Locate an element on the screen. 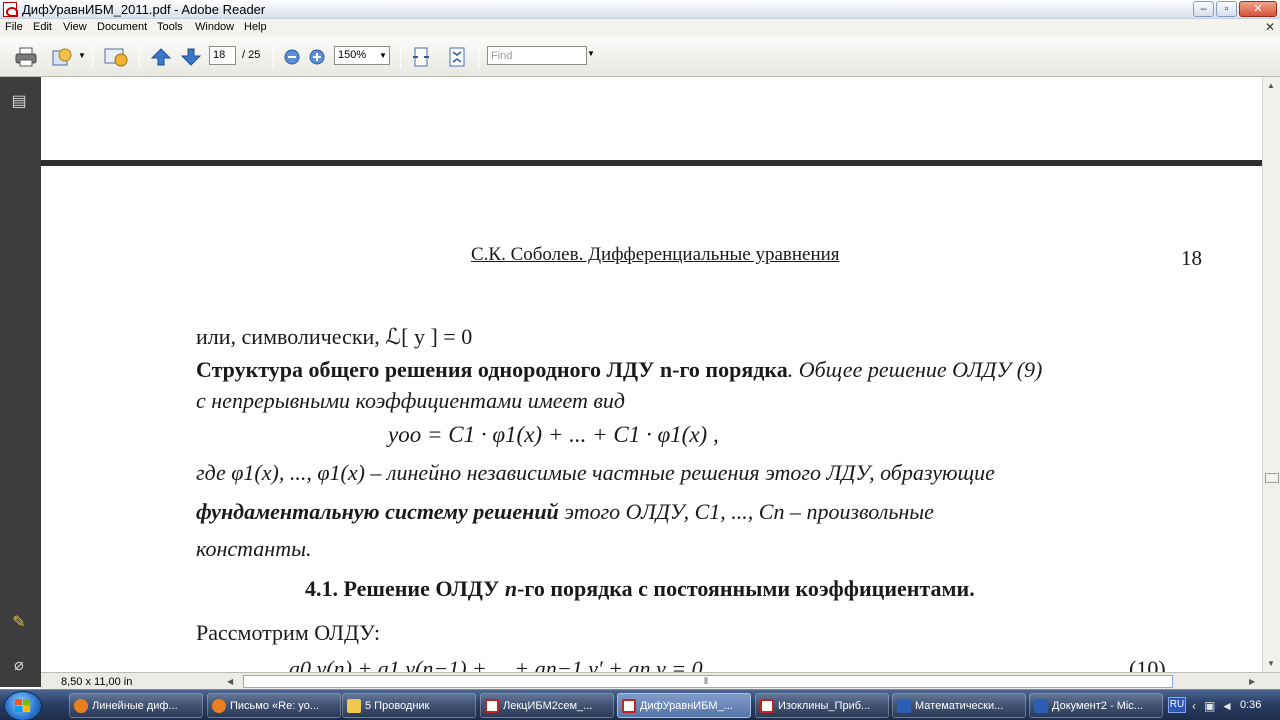 Image resolution: width=1280 pixels, height=720 pixels. zoom-in-icon is located at coordinates (317, 57).